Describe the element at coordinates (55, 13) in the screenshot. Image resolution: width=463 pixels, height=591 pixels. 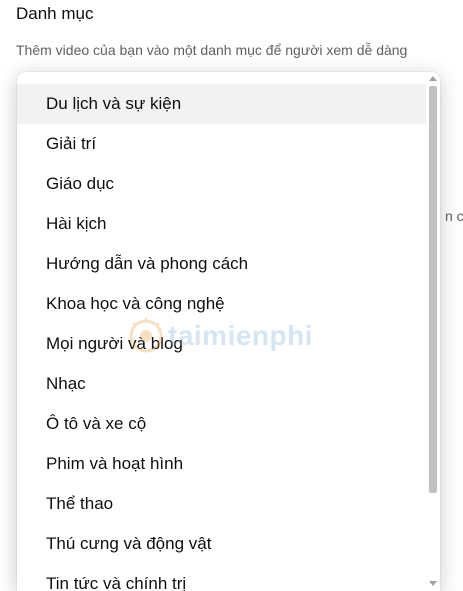
I see `section-title: Danh mục` at that location.